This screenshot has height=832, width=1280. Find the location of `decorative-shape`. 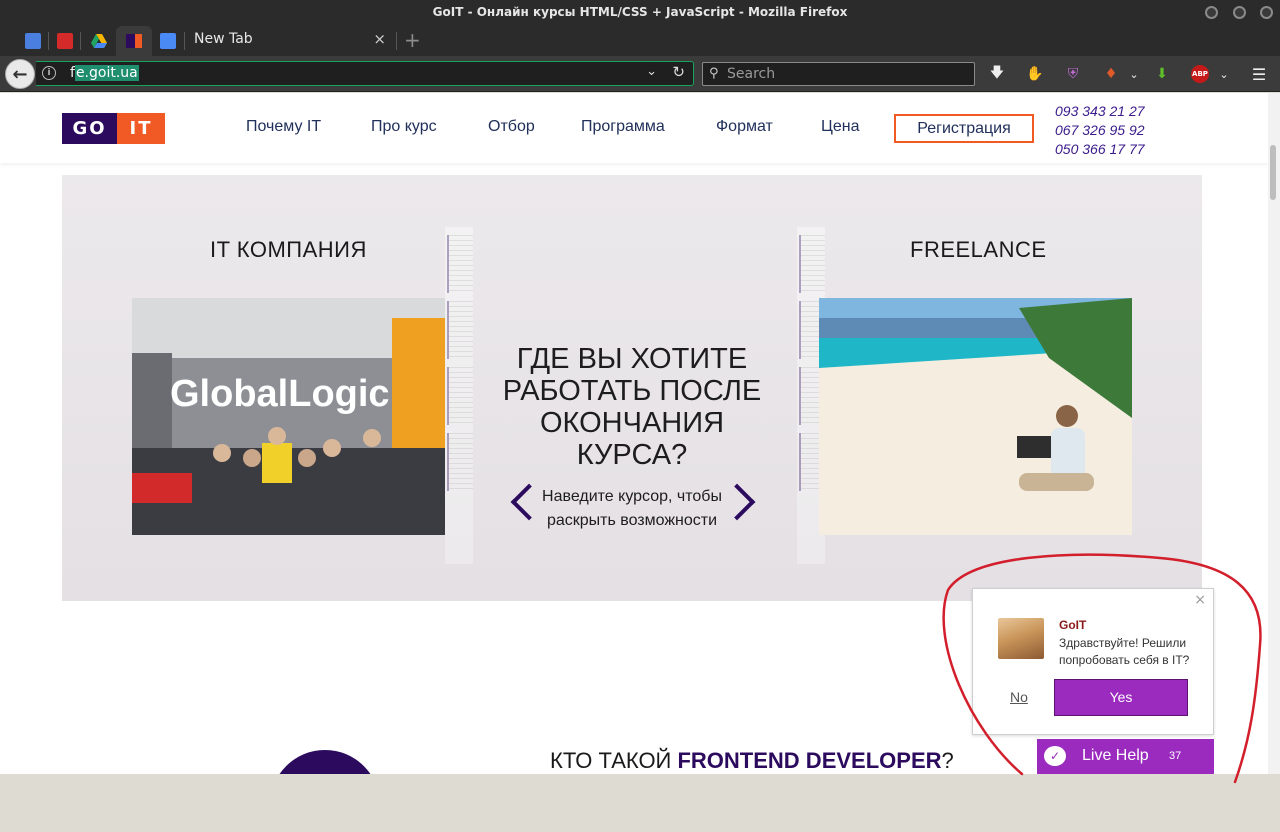

decorative-shape is located at coordinates (325, 762).